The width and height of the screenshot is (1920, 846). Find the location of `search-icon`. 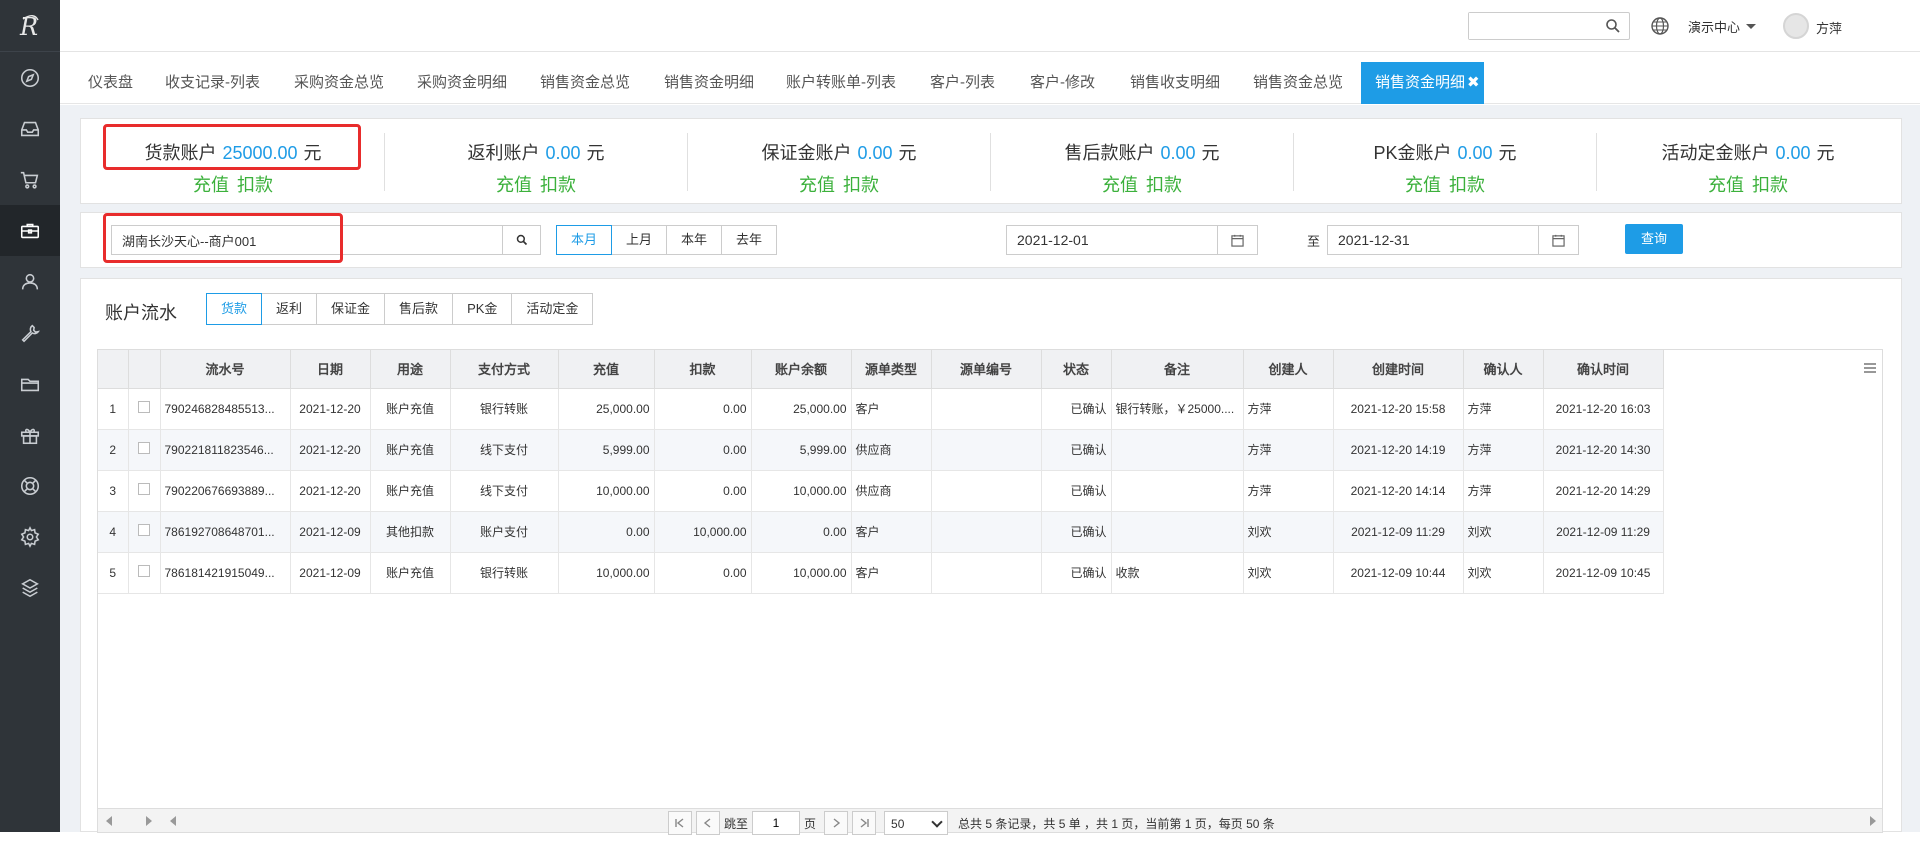

search-icon is located at coordinates (1613, 26).